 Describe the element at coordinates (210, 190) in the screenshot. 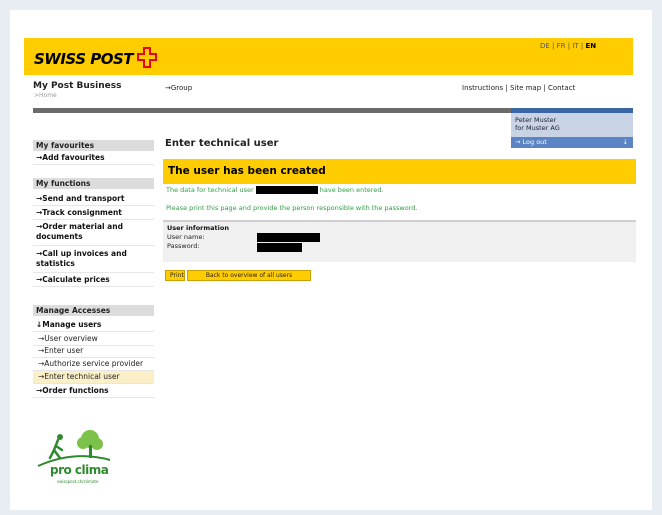

I see `message-prefix: The data for technical user` at that location.